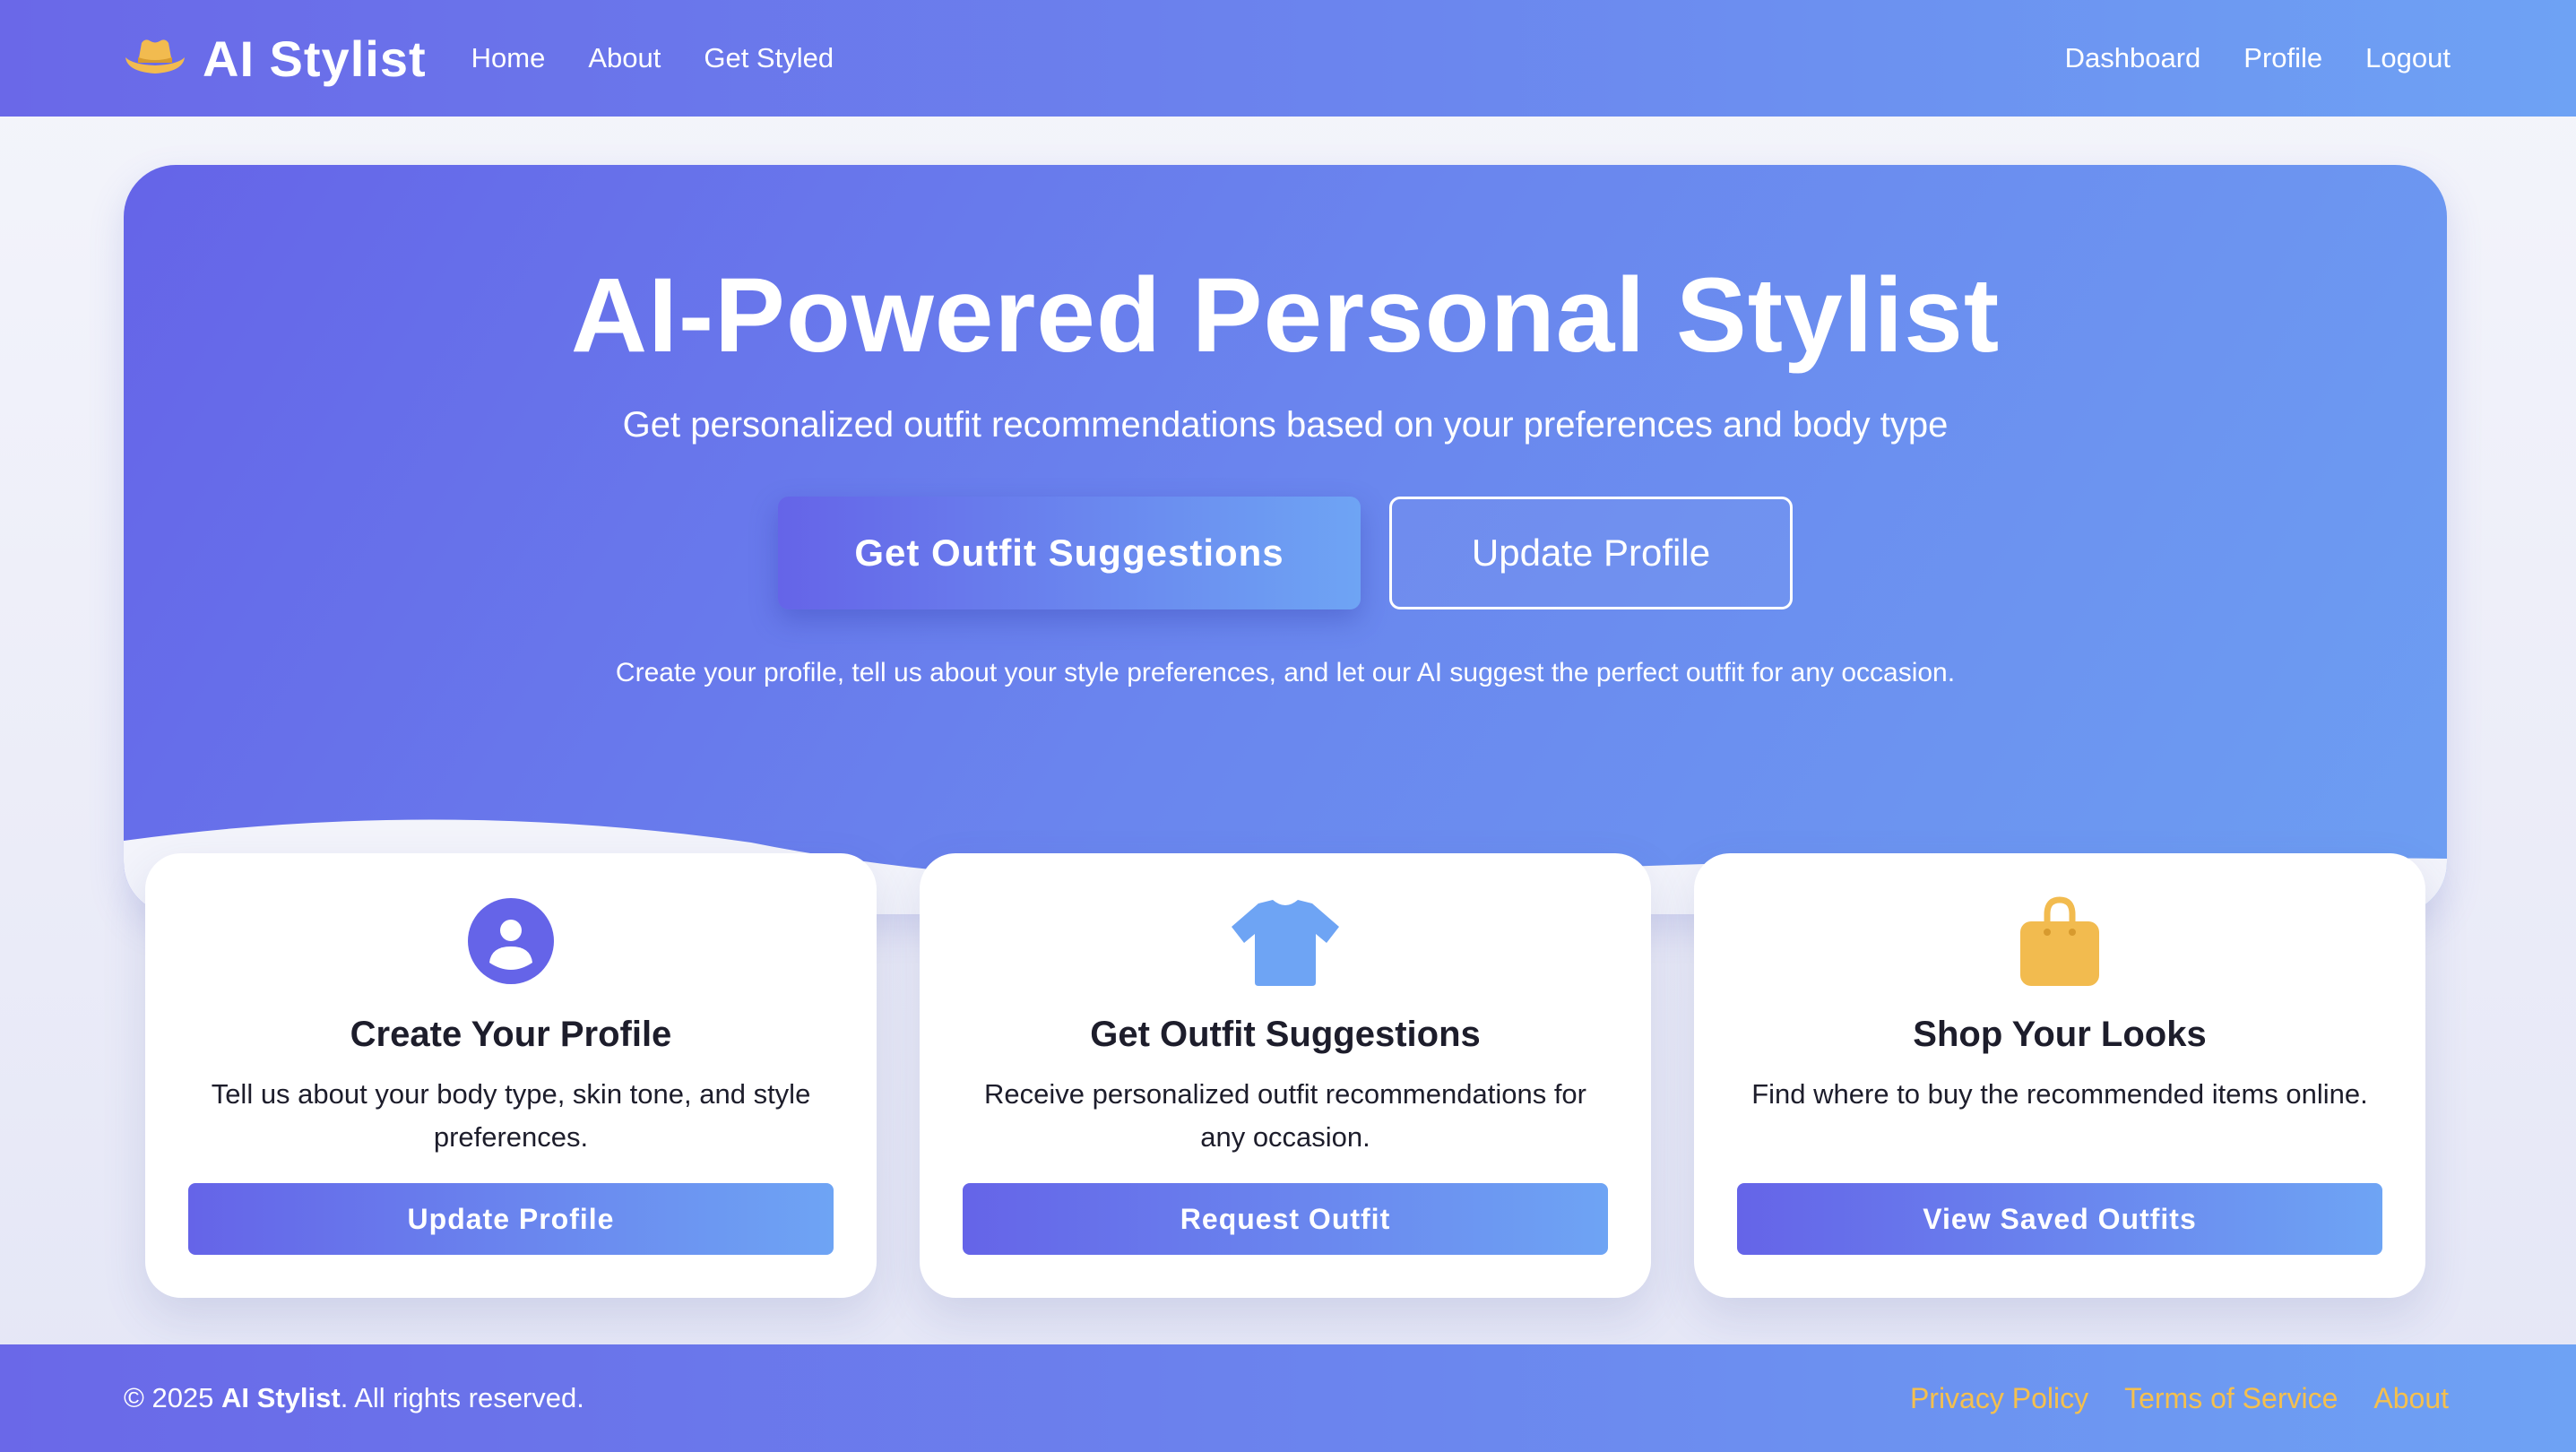 The image size is (2576, 1452). What do you see at coordinates (511, 1034) in the screenshot?
I see `card-title: Create Your Profile` at bounding box center [511, 1034].